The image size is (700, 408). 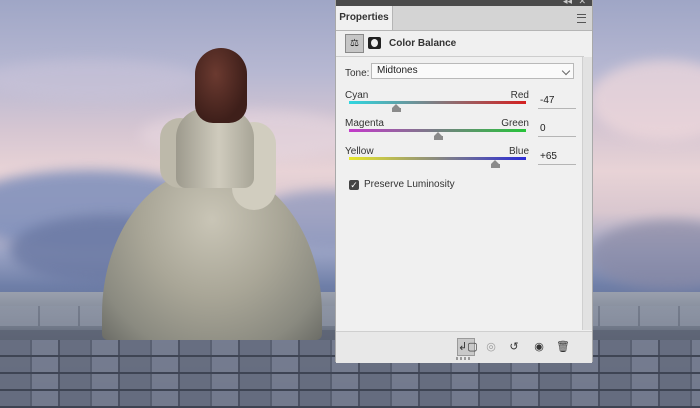 I want to click on green-label: Green, so click(x=515, y=123).